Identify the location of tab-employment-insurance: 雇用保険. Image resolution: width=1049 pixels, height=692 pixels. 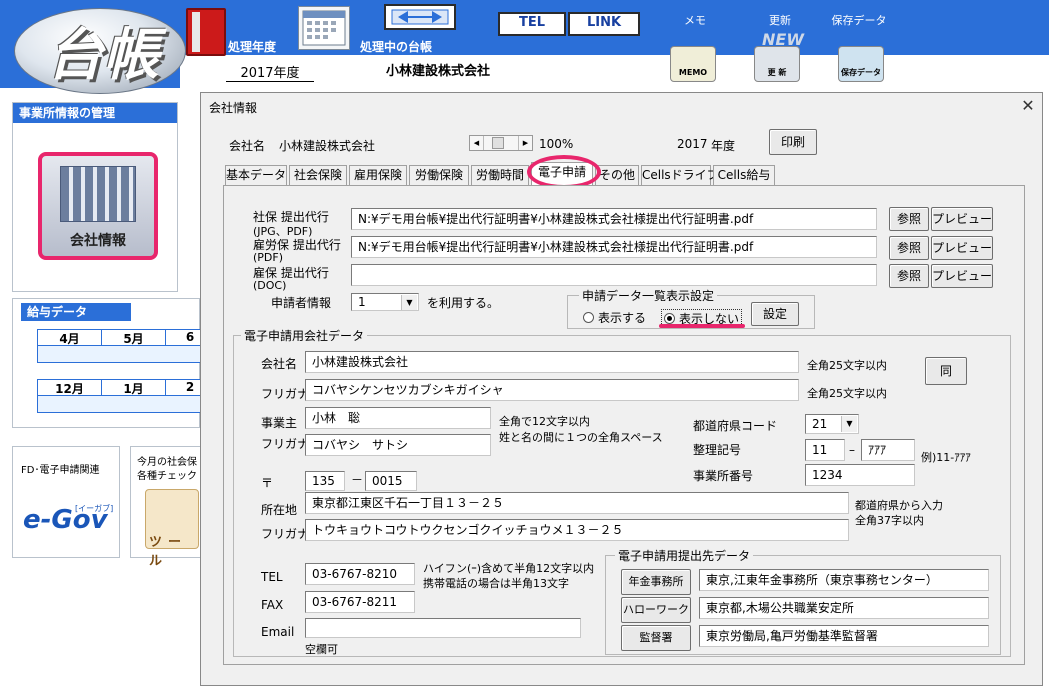
(378, 175).